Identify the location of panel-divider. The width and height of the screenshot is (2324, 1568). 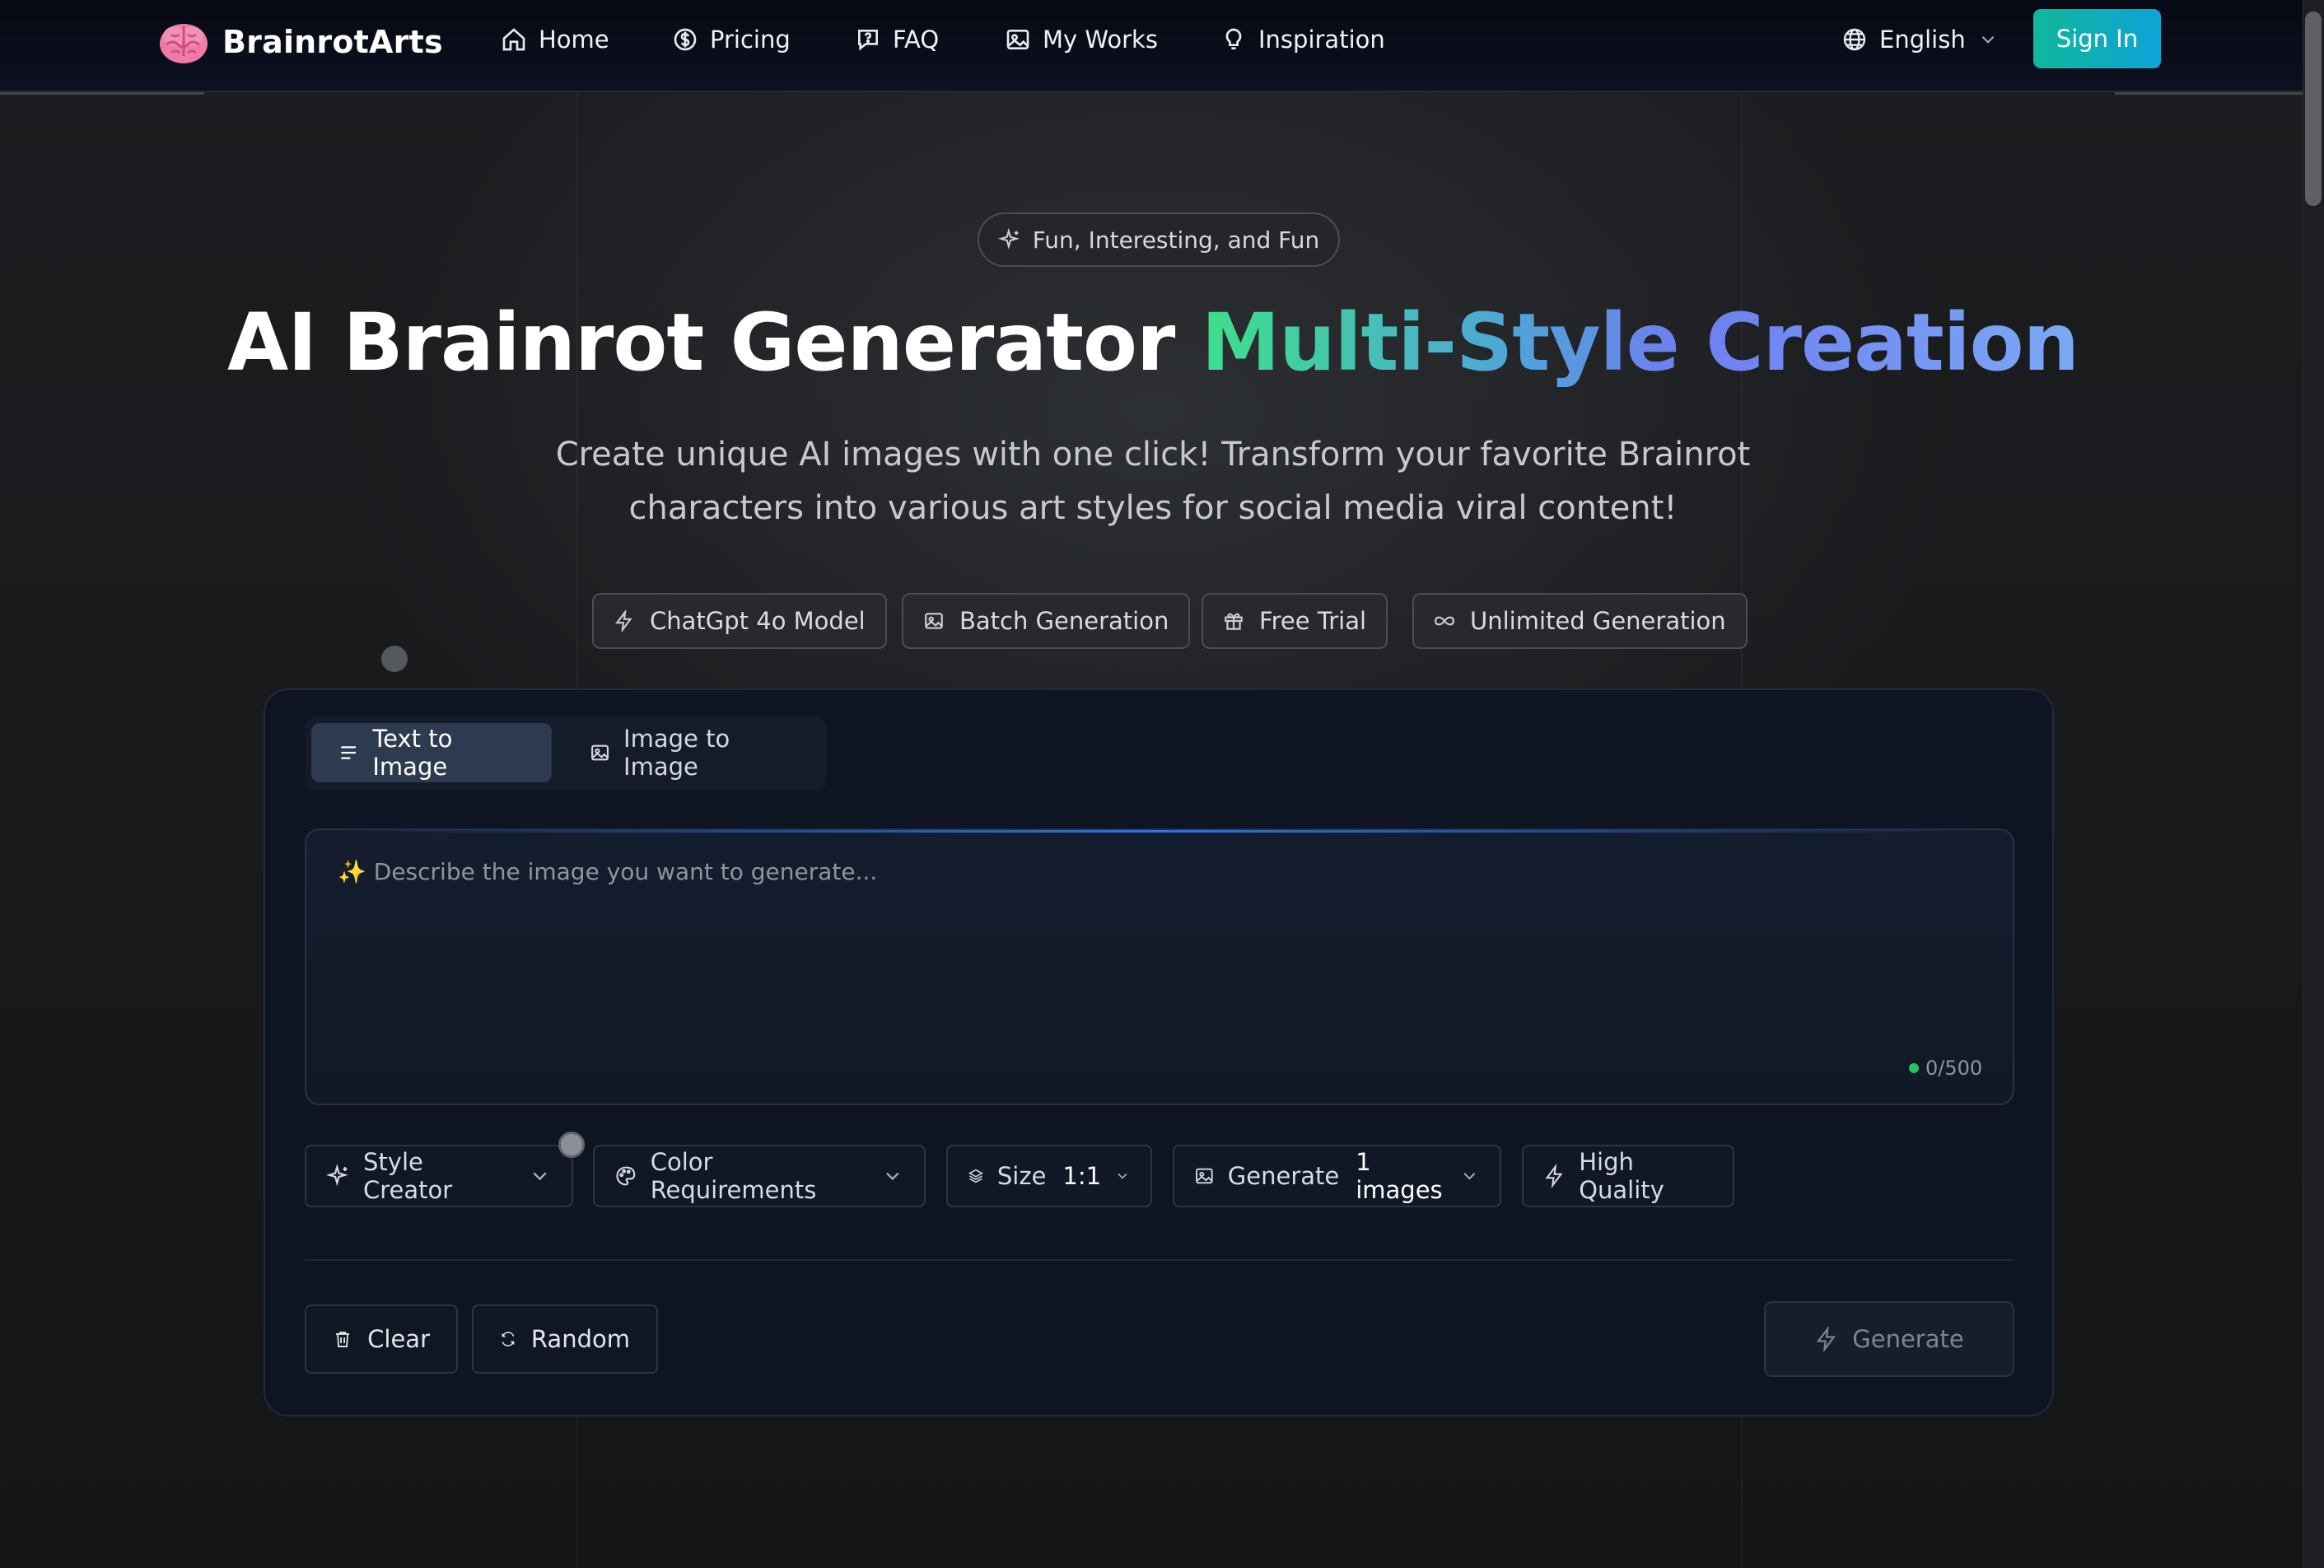
(1159, 1260).